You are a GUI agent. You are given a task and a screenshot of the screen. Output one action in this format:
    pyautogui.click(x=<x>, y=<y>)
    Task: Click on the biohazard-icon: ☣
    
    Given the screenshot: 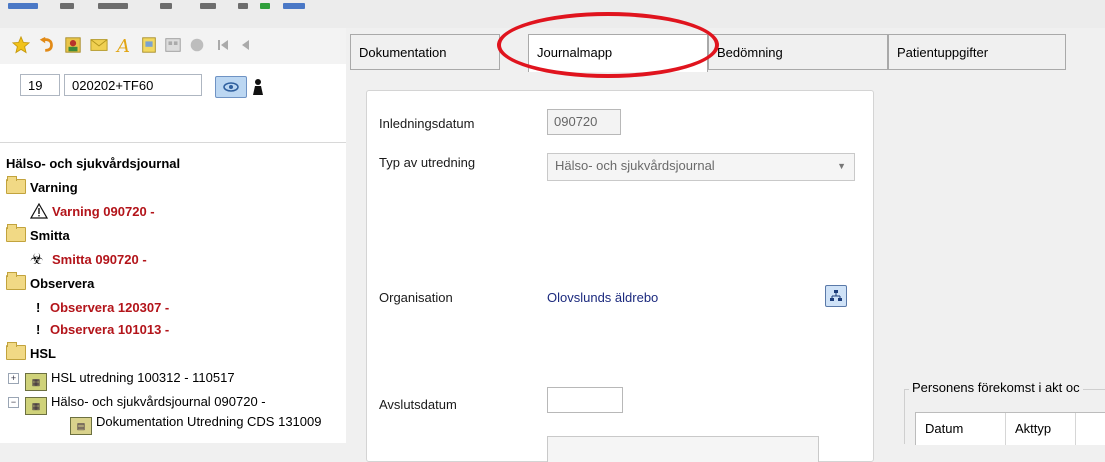 What is the action you would take?
    pyautogui.click(x=37, y=259)
    